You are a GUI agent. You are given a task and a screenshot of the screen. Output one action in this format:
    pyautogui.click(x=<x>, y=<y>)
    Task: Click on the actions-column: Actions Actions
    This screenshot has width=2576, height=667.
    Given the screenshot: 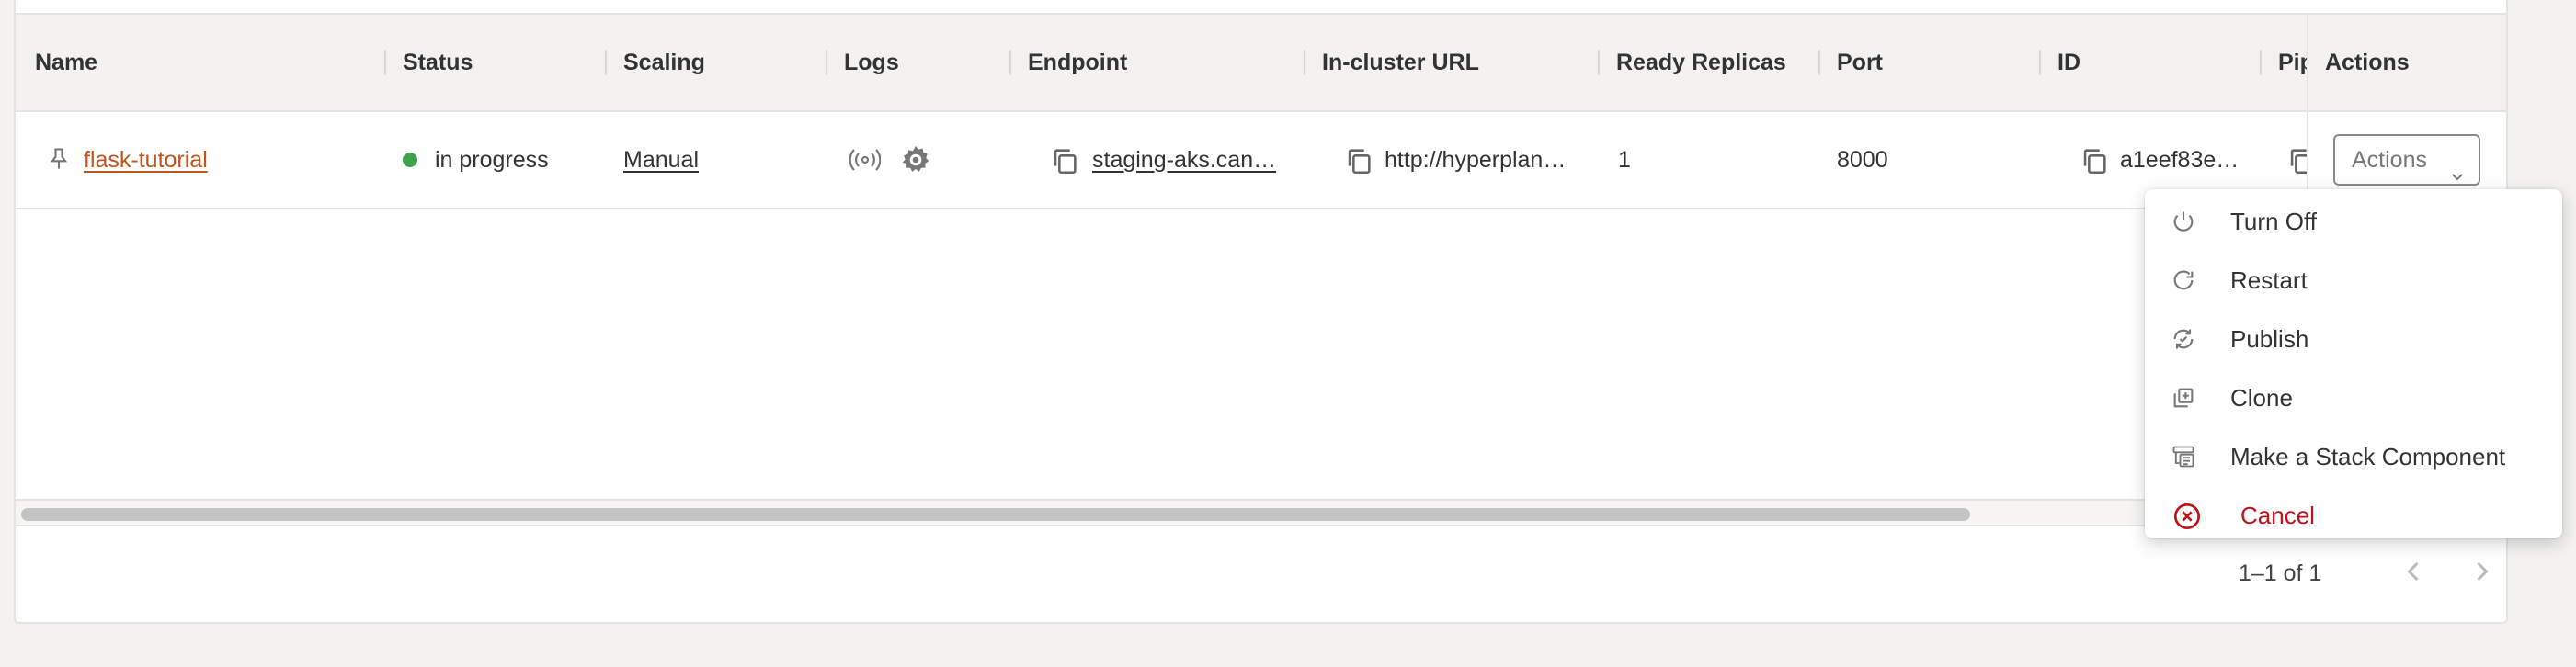 What is the action you would take?
    pyautogui.click(x=2406, y=111)
    